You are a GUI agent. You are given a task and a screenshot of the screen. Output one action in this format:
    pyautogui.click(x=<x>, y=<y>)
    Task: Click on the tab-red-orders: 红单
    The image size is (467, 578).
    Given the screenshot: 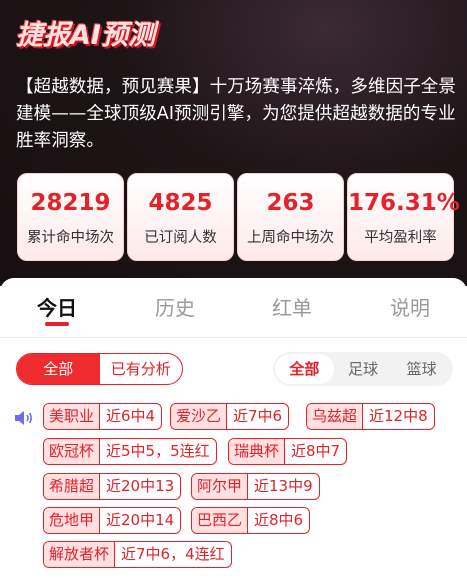 What is the action you would take?
    pyautogui.click(x=292, y=308)
    